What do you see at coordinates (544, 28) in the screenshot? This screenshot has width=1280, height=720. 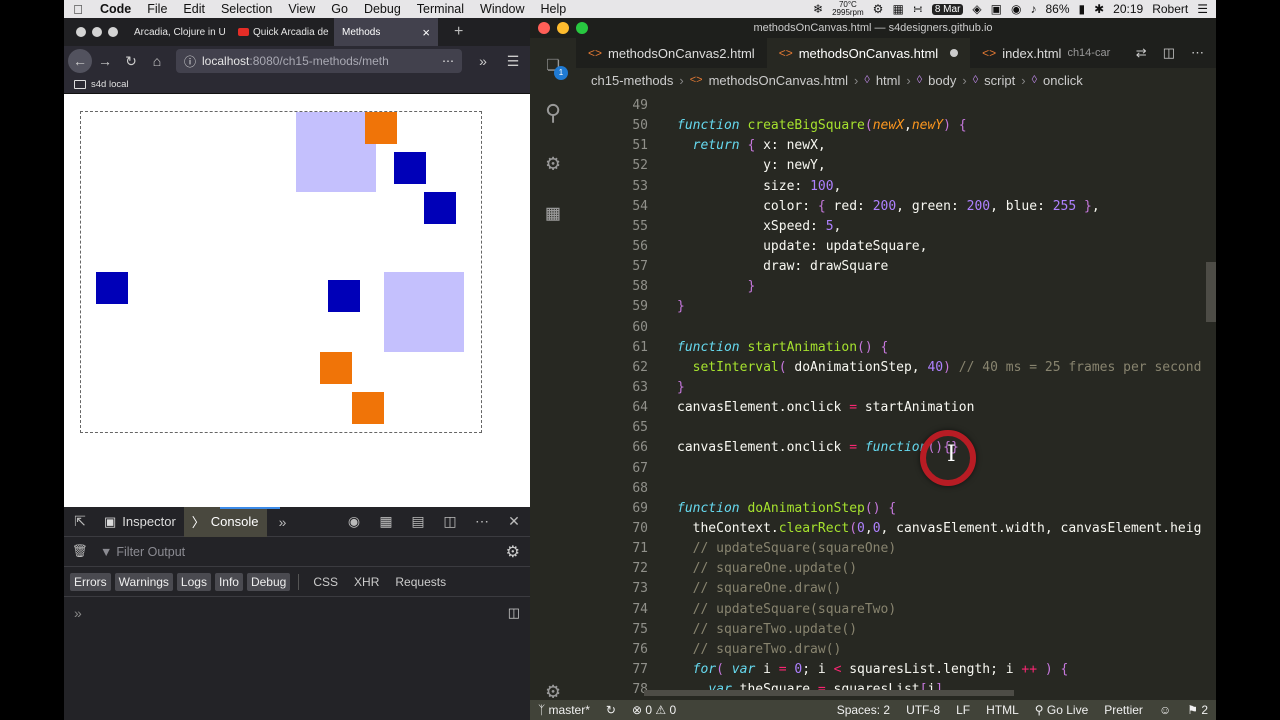 I see `close-window-button` at bounding box center [544, 28].